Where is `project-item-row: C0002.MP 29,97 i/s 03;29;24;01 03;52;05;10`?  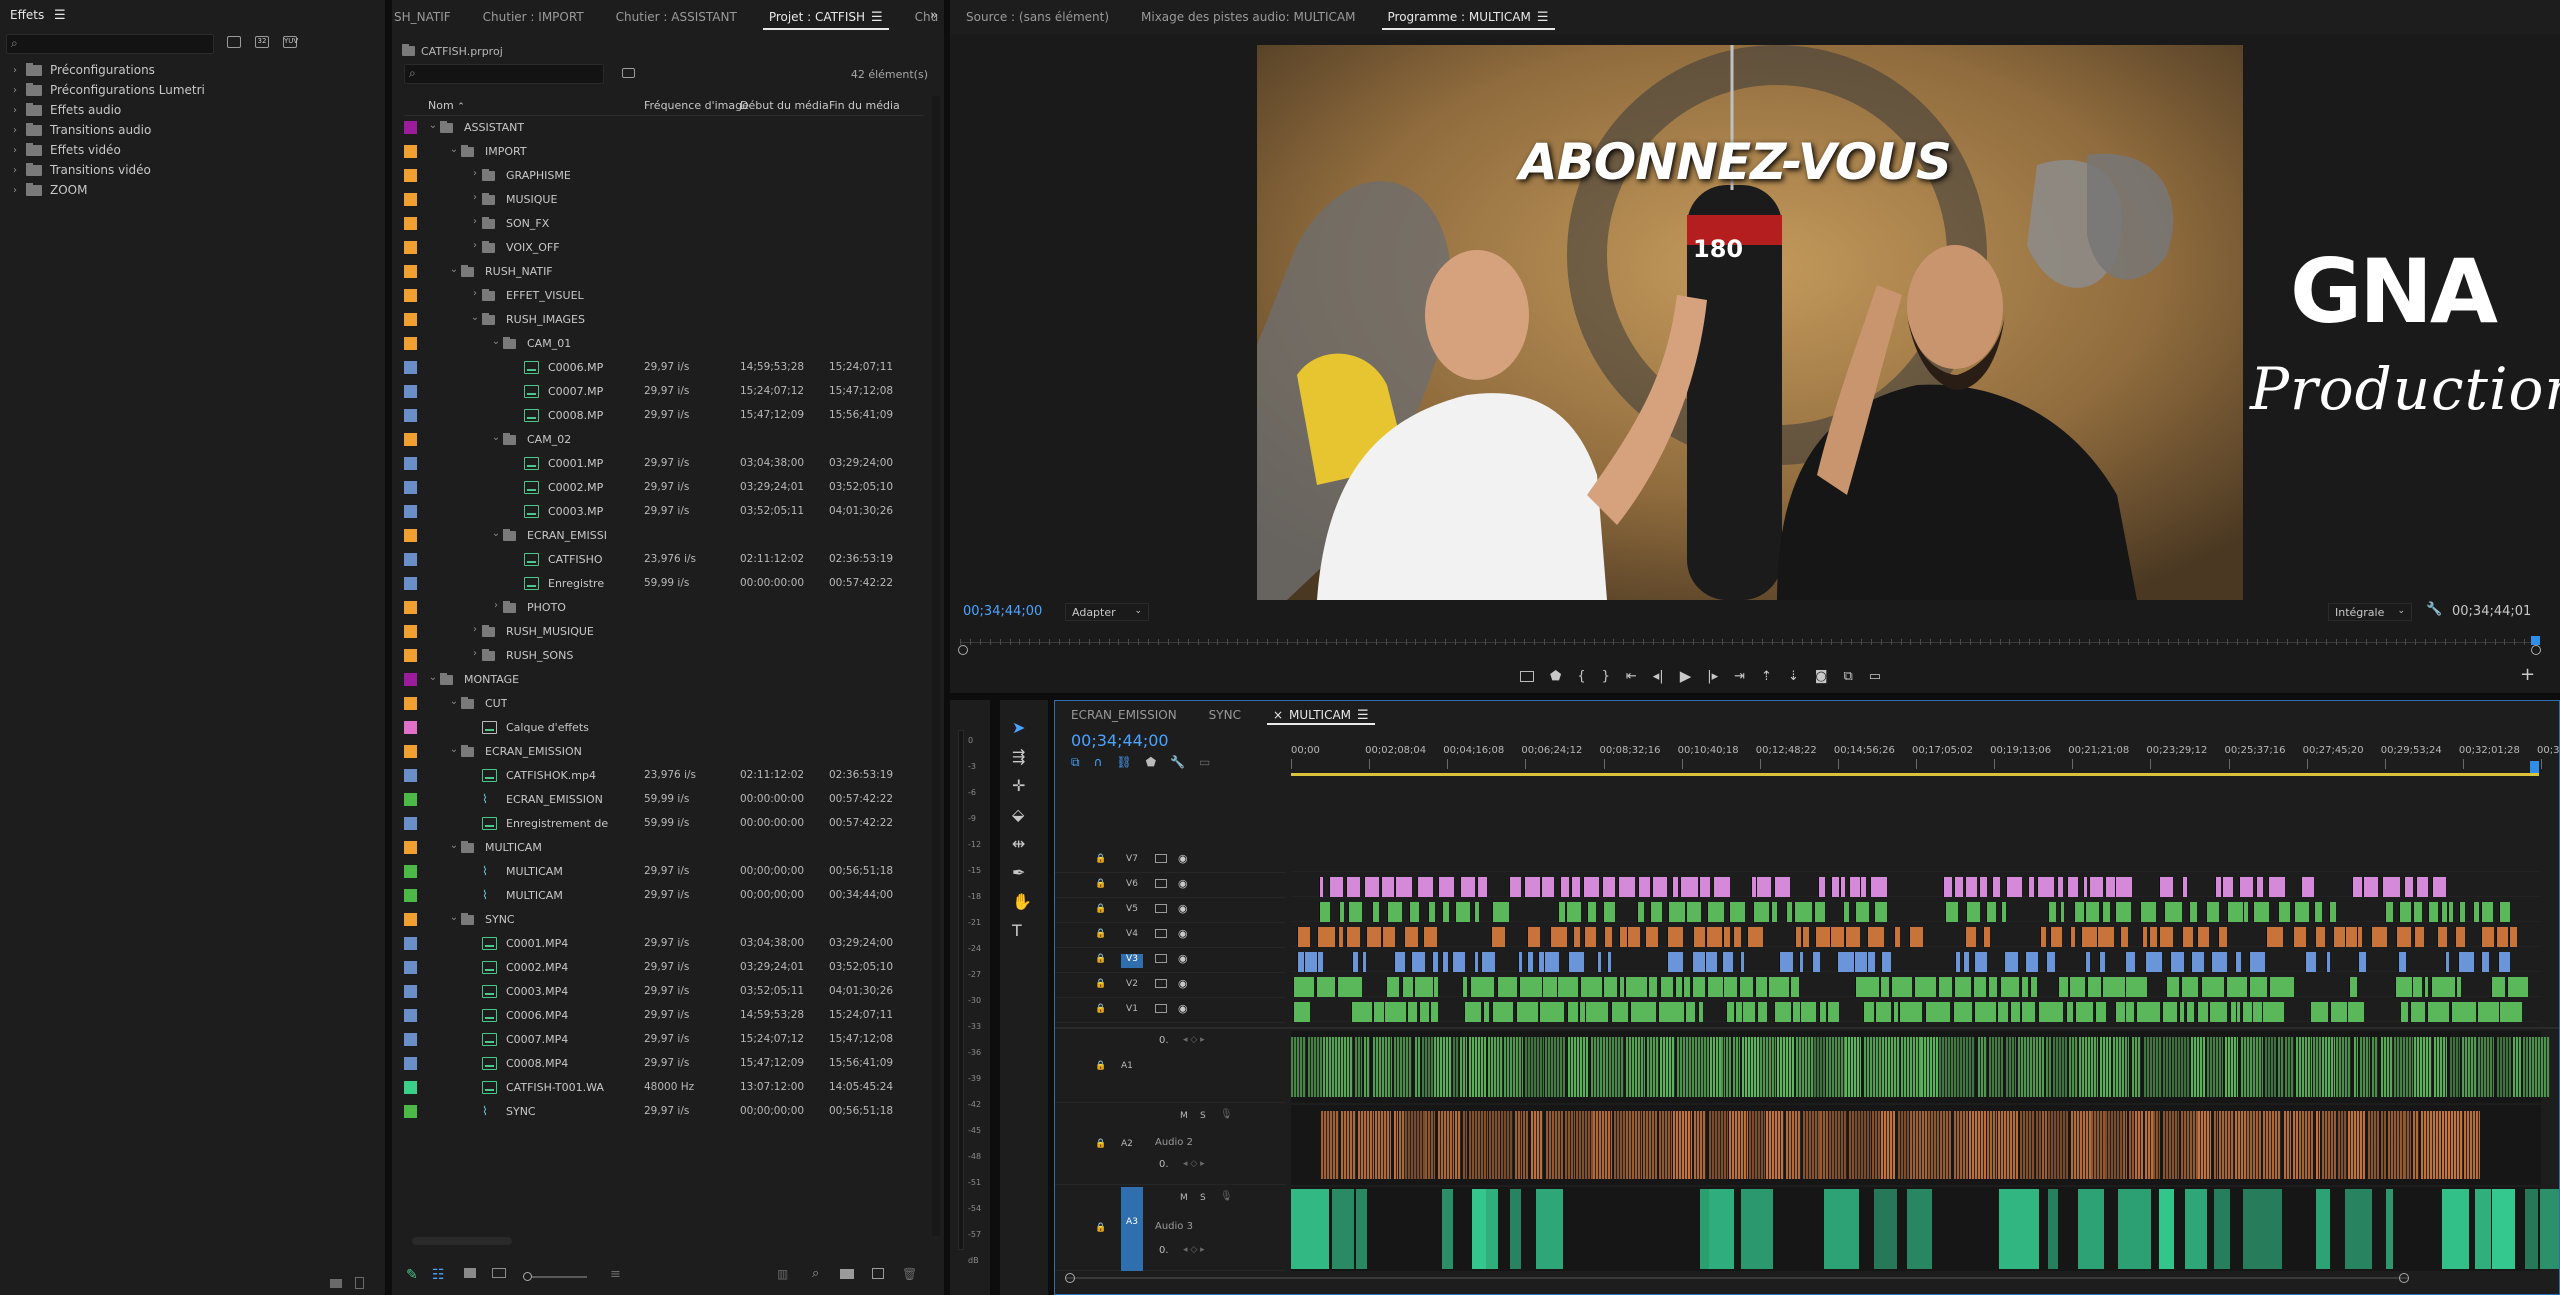
project-item-row: C0002.MP 29,97 i/s 03;29;24;01 03;52;05;10 is located at coordinates (664, 488).